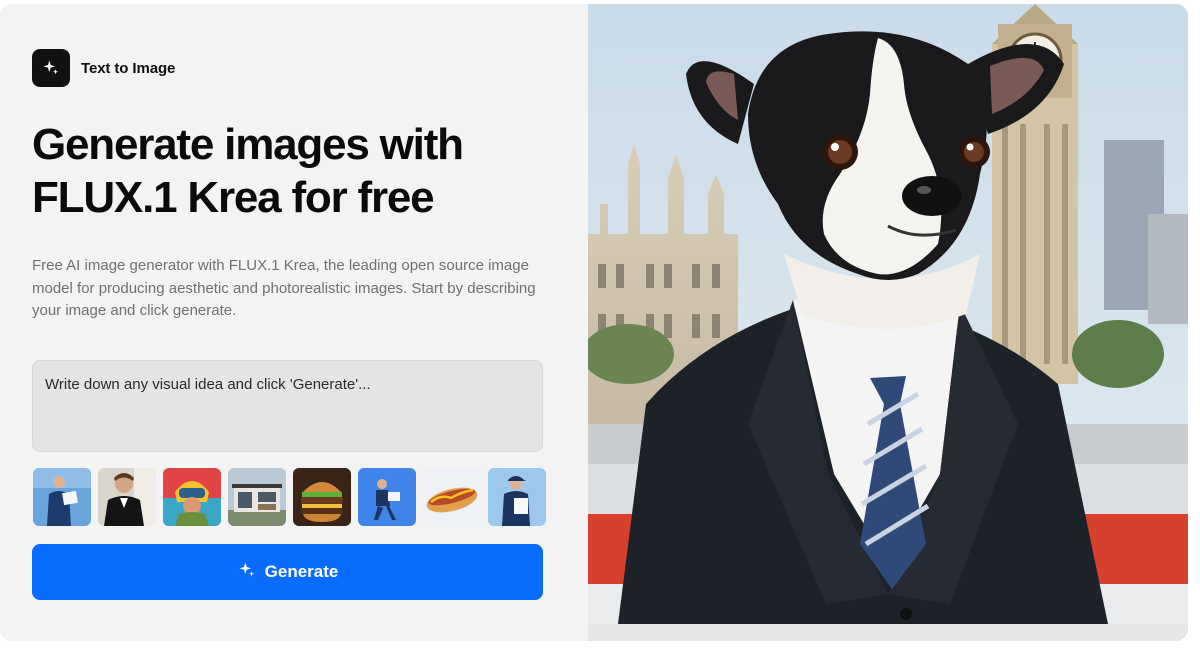 This screenshot has width=1200, height=655. Describe the element at coordinates (233, 197) in the screenshot. I see `page-title-line-2: FLUX.1 Krea for free` at that location.